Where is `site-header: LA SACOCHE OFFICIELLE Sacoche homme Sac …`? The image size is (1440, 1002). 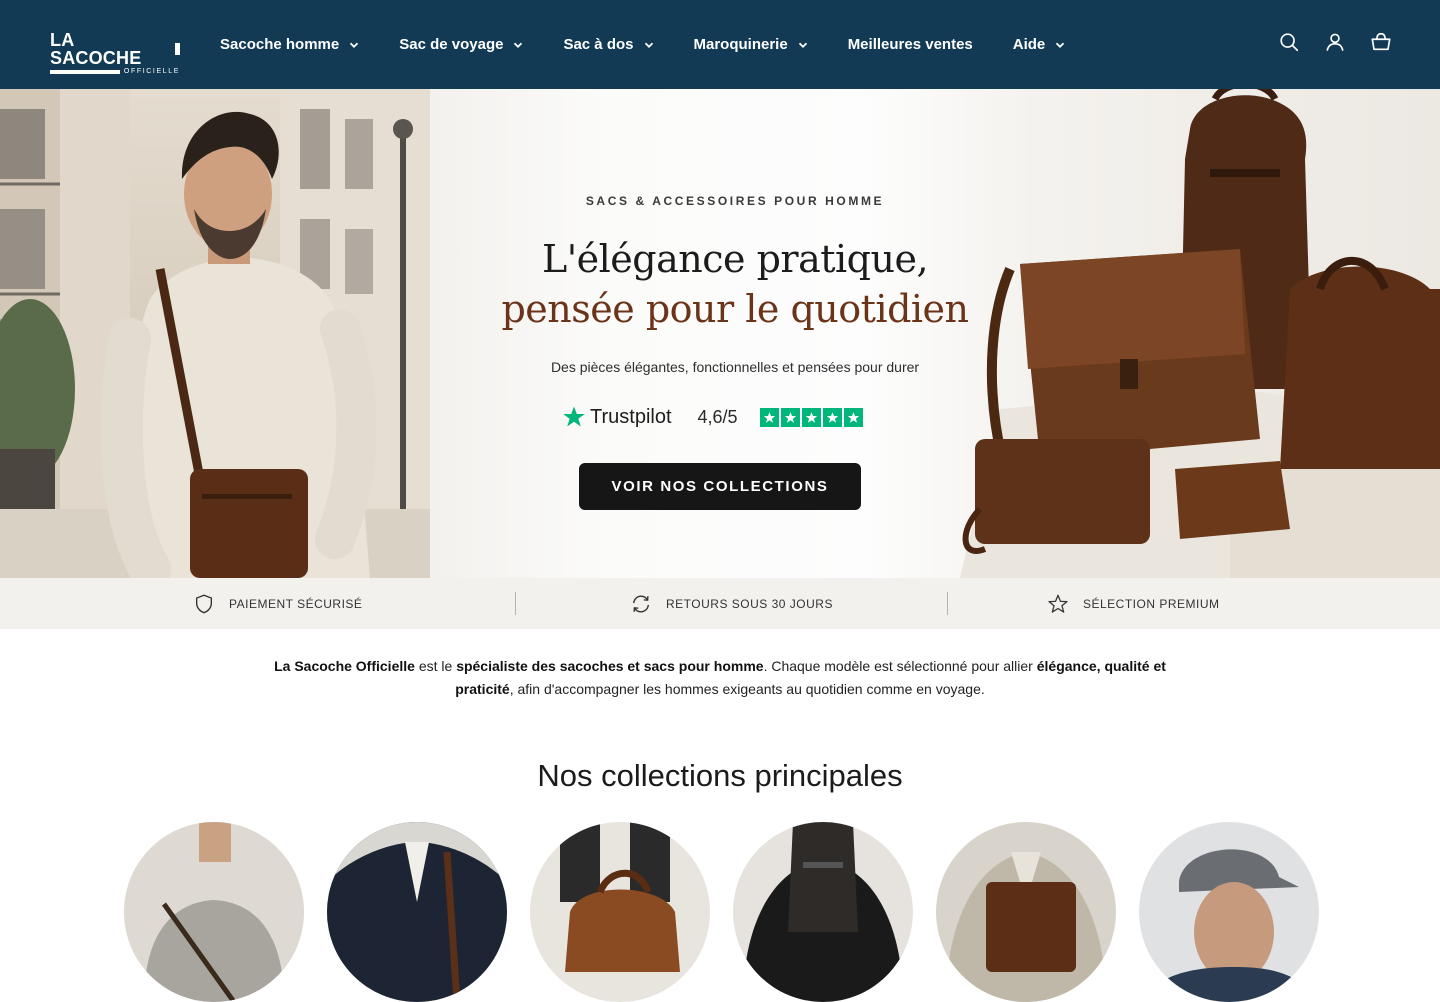
site-header: LA SACOCHE OFFICIELLE Sacoche homme Sac … is located at coordinates (720, 44).